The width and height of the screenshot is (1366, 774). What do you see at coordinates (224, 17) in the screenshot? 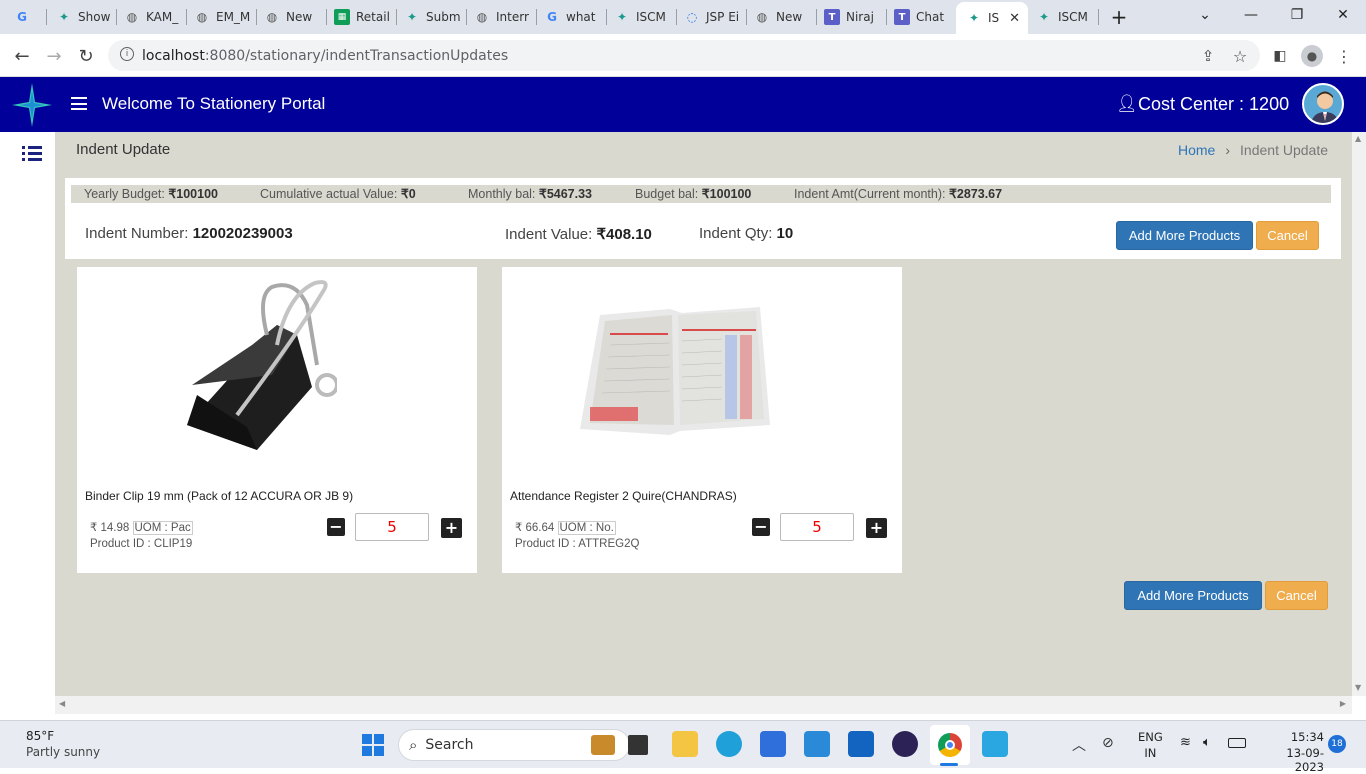
I see `tab-4: ◍ EM_M` at bounding box center [224, 17].